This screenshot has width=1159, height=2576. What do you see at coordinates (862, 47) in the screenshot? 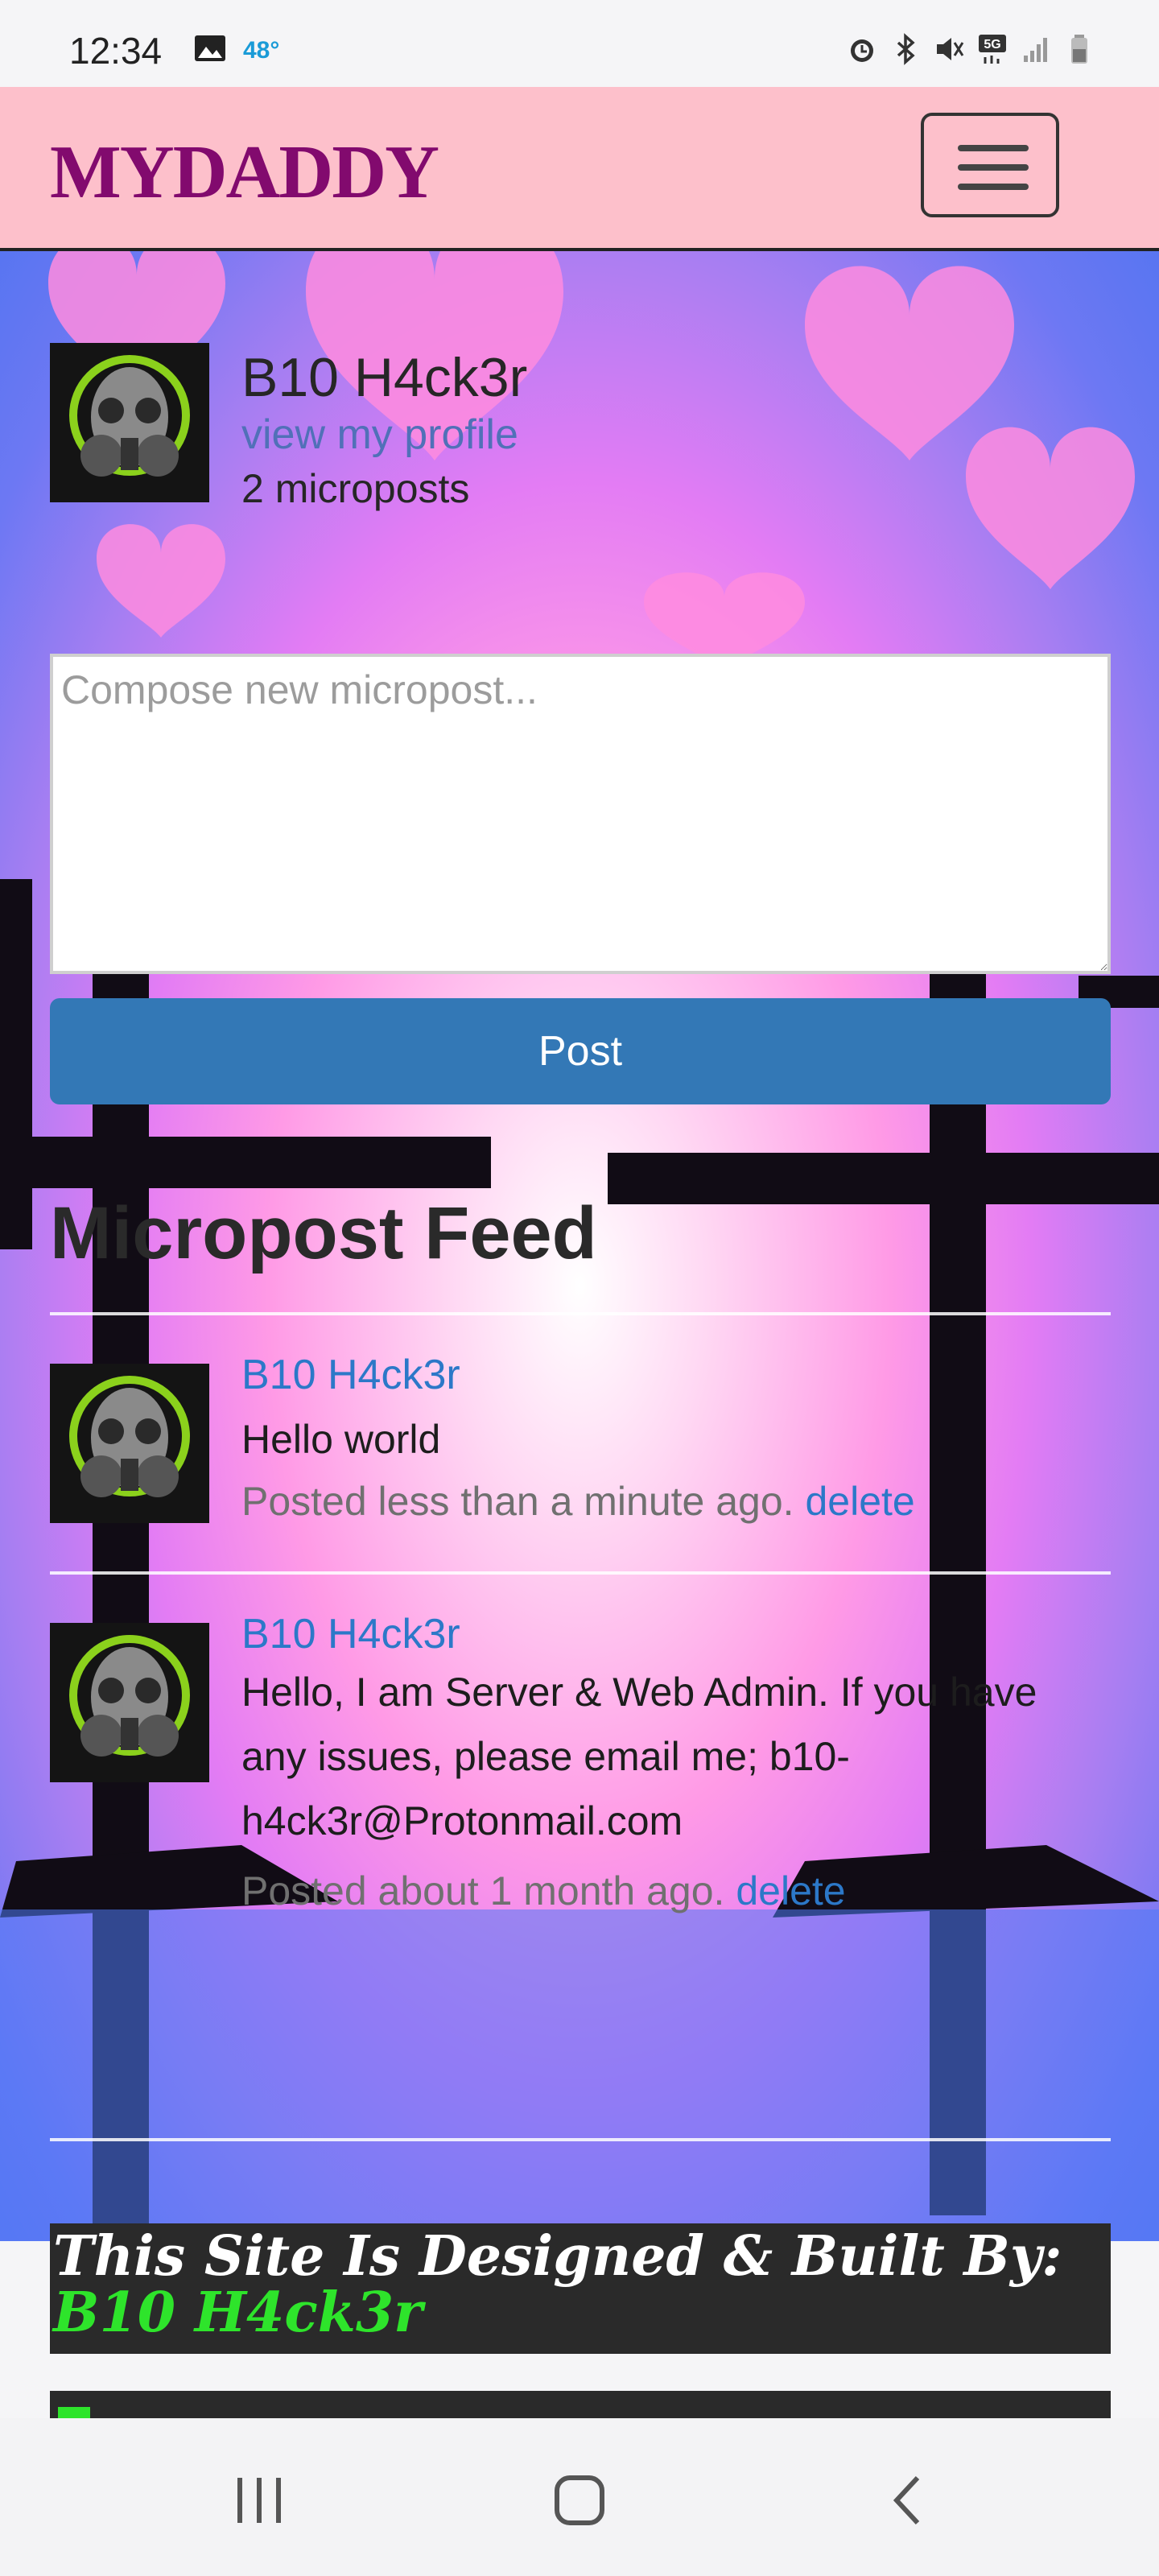
I see `alarm-icon` at bounding box center [862, 47].